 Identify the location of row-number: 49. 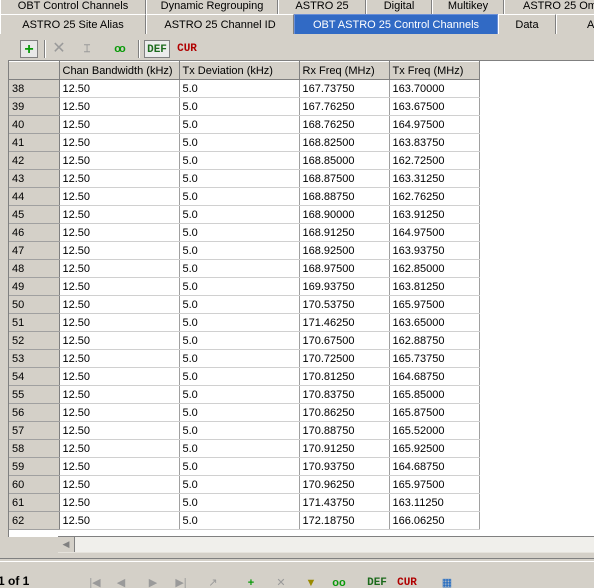
(34, 286).